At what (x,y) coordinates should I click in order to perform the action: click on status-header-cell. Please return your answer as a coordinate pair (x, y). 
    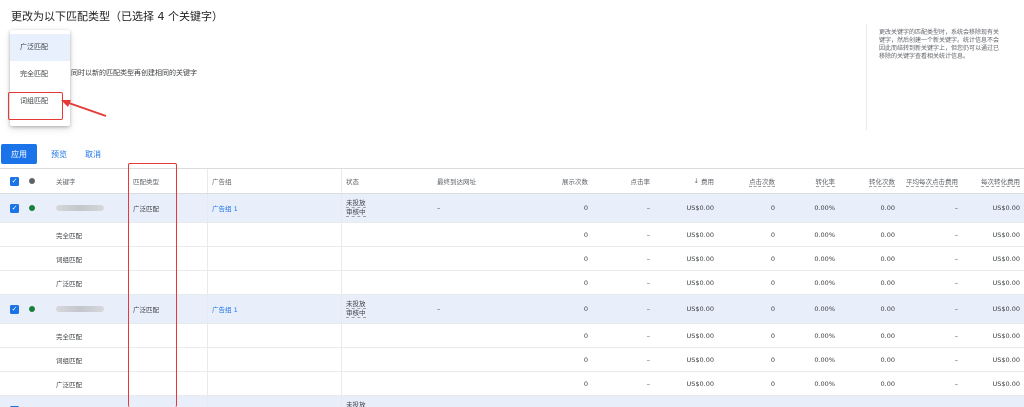
    Looking at the image, I should click on (33, 181).